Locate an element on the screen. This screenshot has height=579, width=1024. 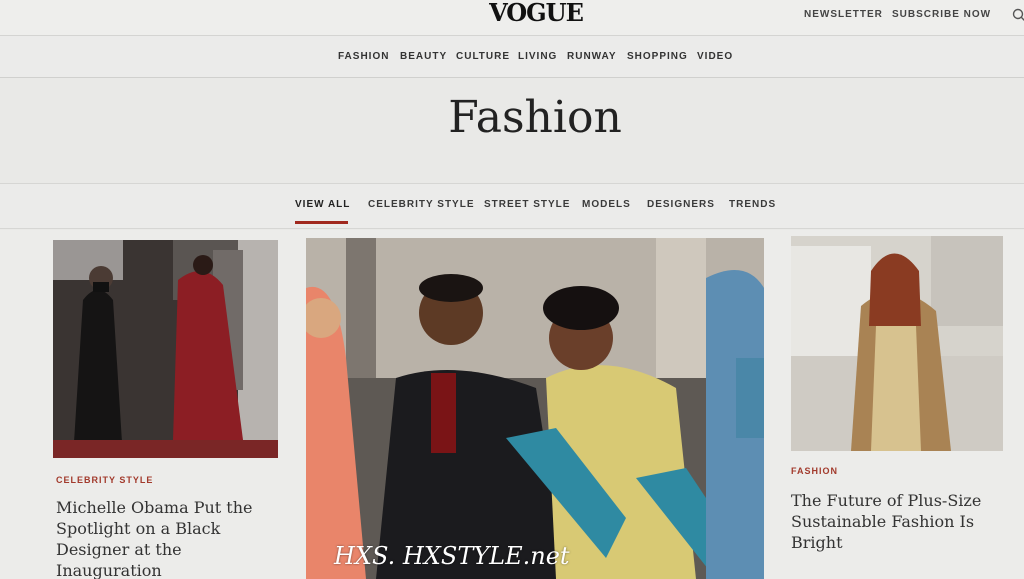
page-title: Fashion is located at coordinates (535, 117).